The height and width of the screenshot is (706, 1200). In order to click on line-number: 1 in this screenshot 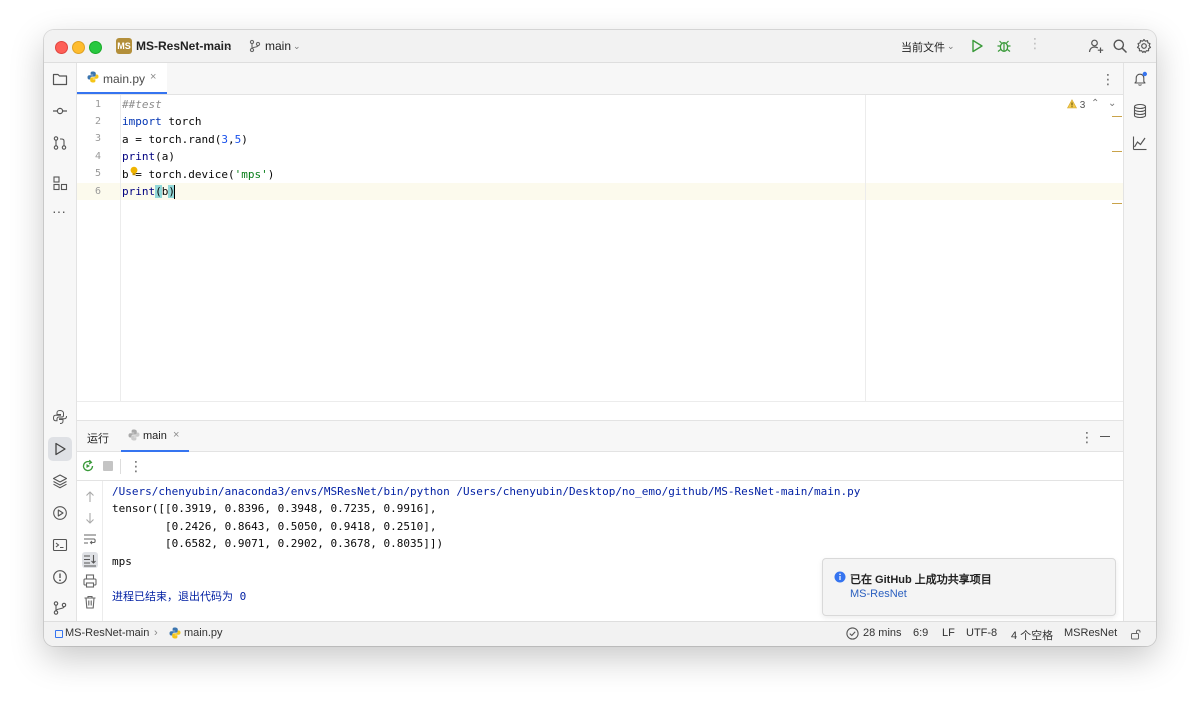, I will do `click(97, 104)`.